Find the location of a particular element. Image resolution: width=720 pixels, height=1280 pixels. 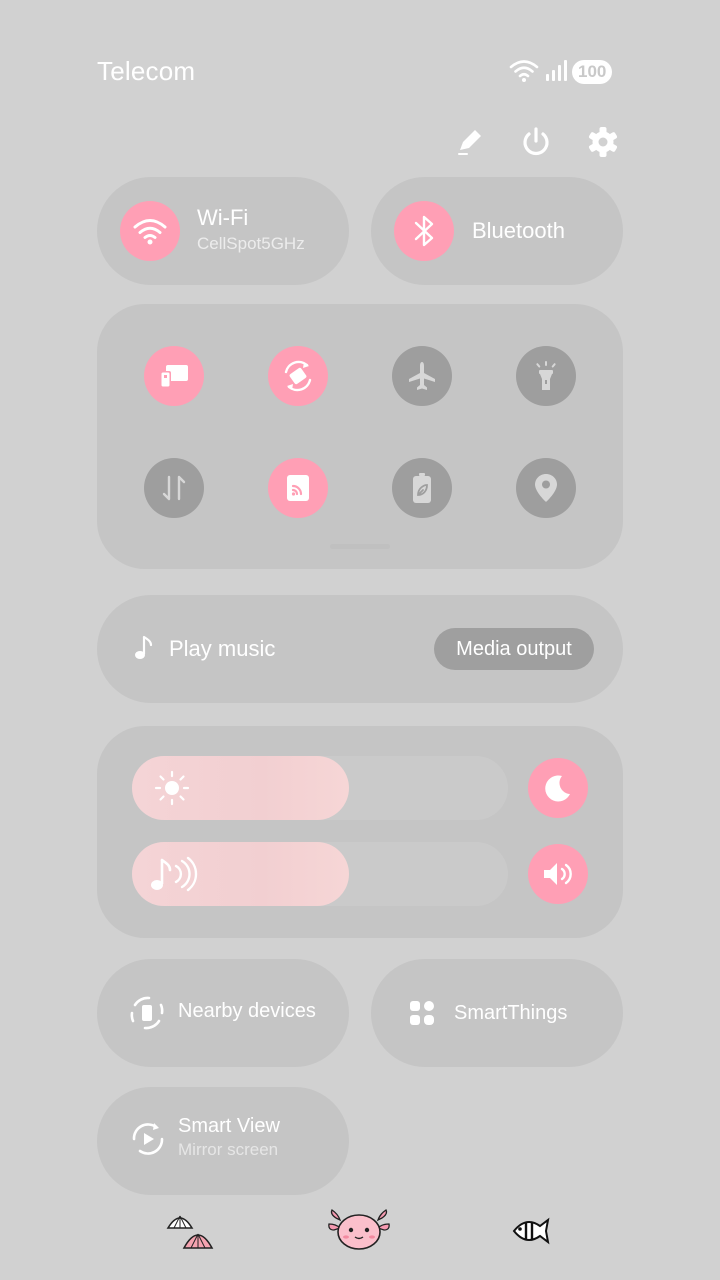

auto-rotate-icon is located at coordinates (298, 376).